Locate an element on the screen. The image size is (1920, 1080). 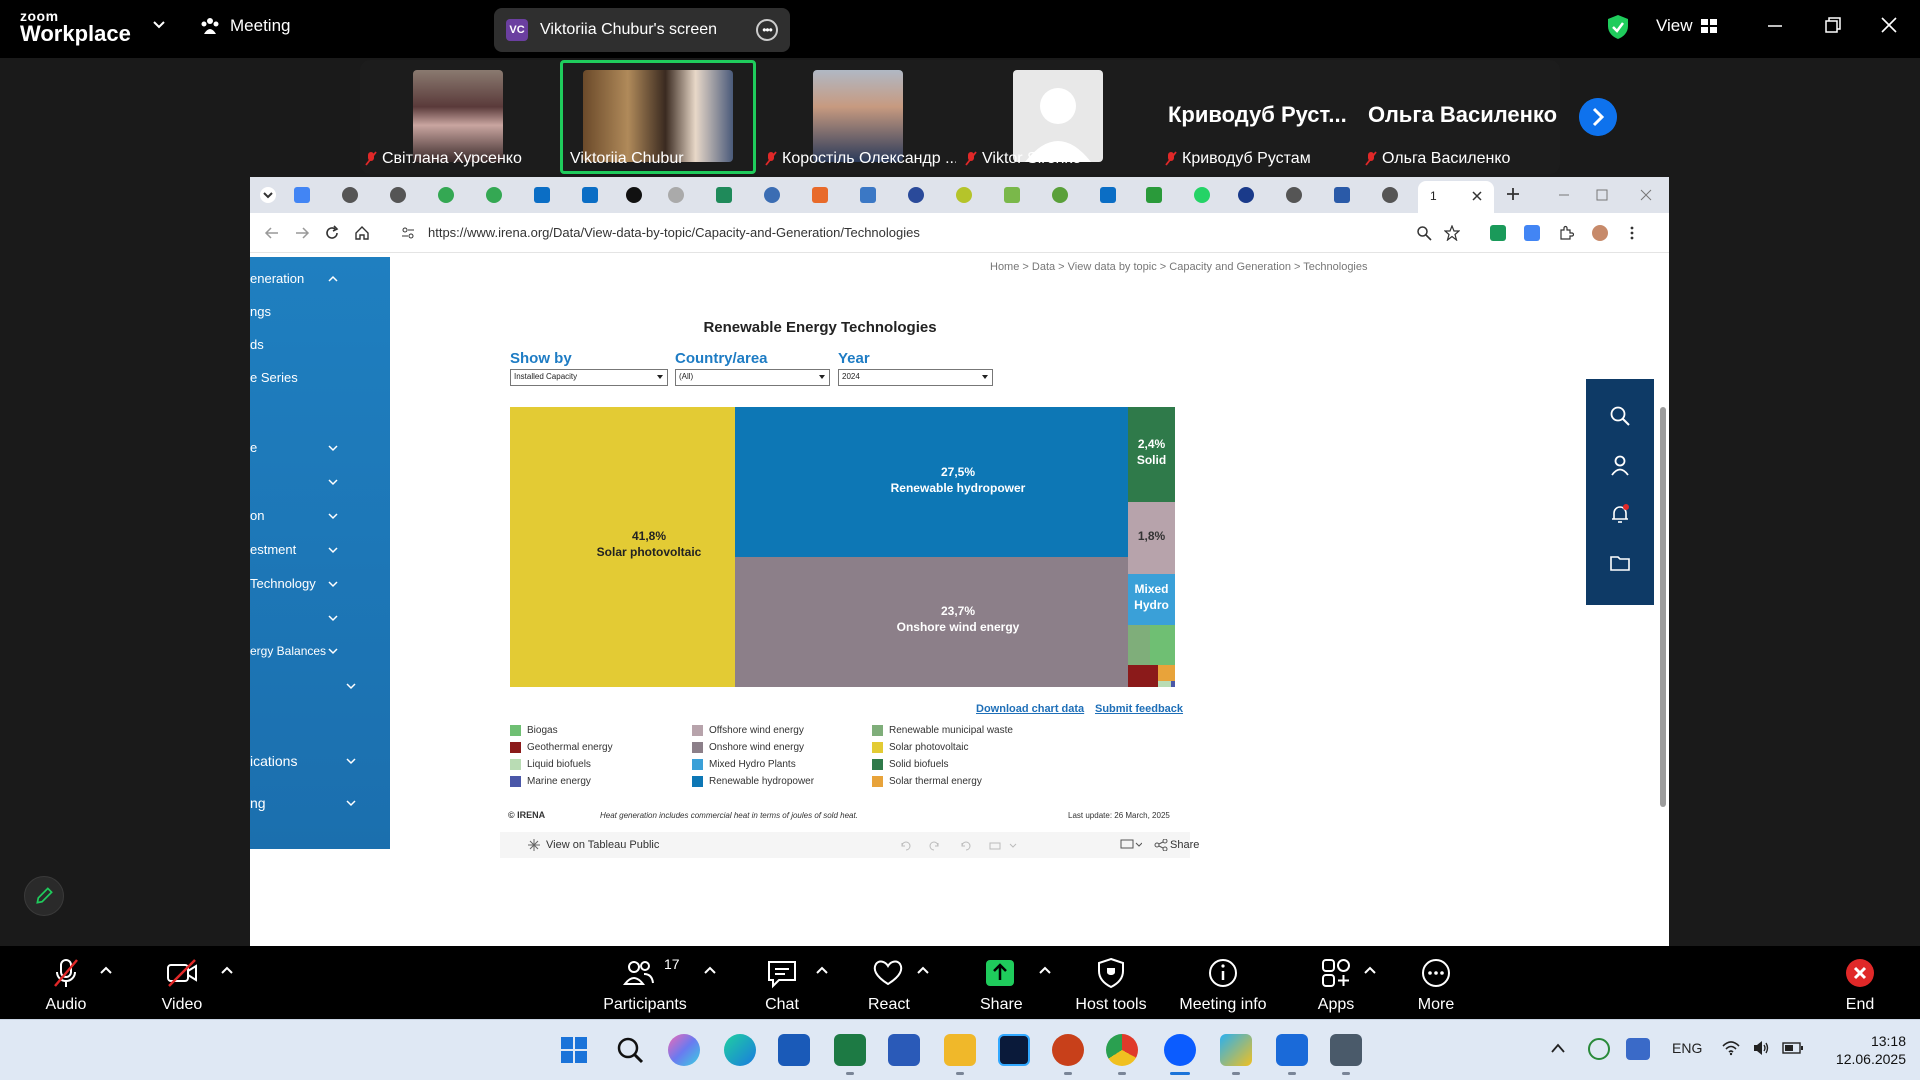
legend-item: Mixed Hydro Plants is located at coordinates (744, 764).